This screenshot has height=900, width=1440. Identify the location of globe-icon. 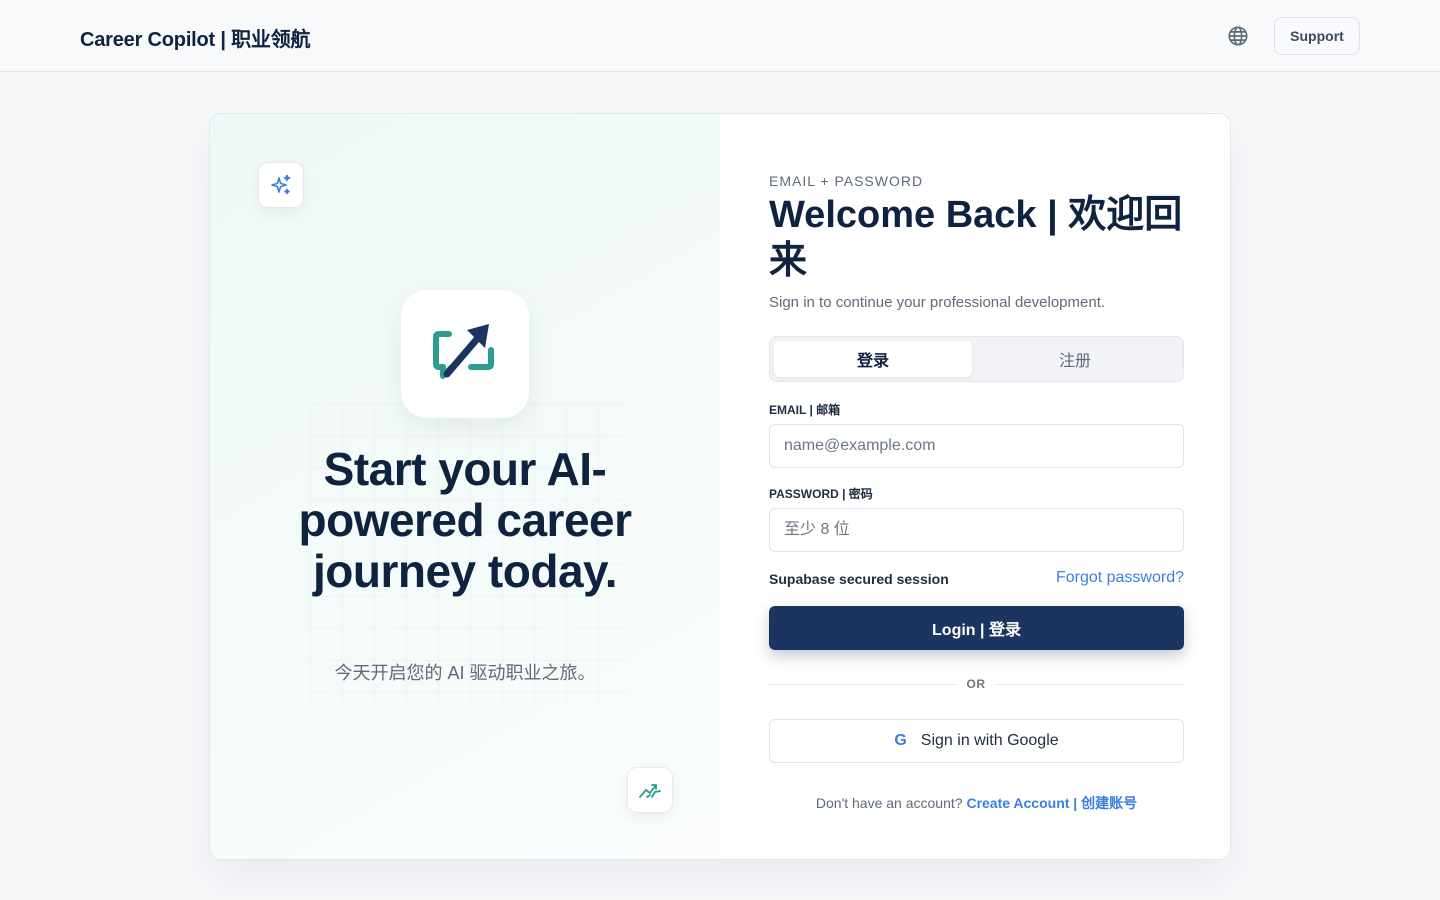
(1238, 36).